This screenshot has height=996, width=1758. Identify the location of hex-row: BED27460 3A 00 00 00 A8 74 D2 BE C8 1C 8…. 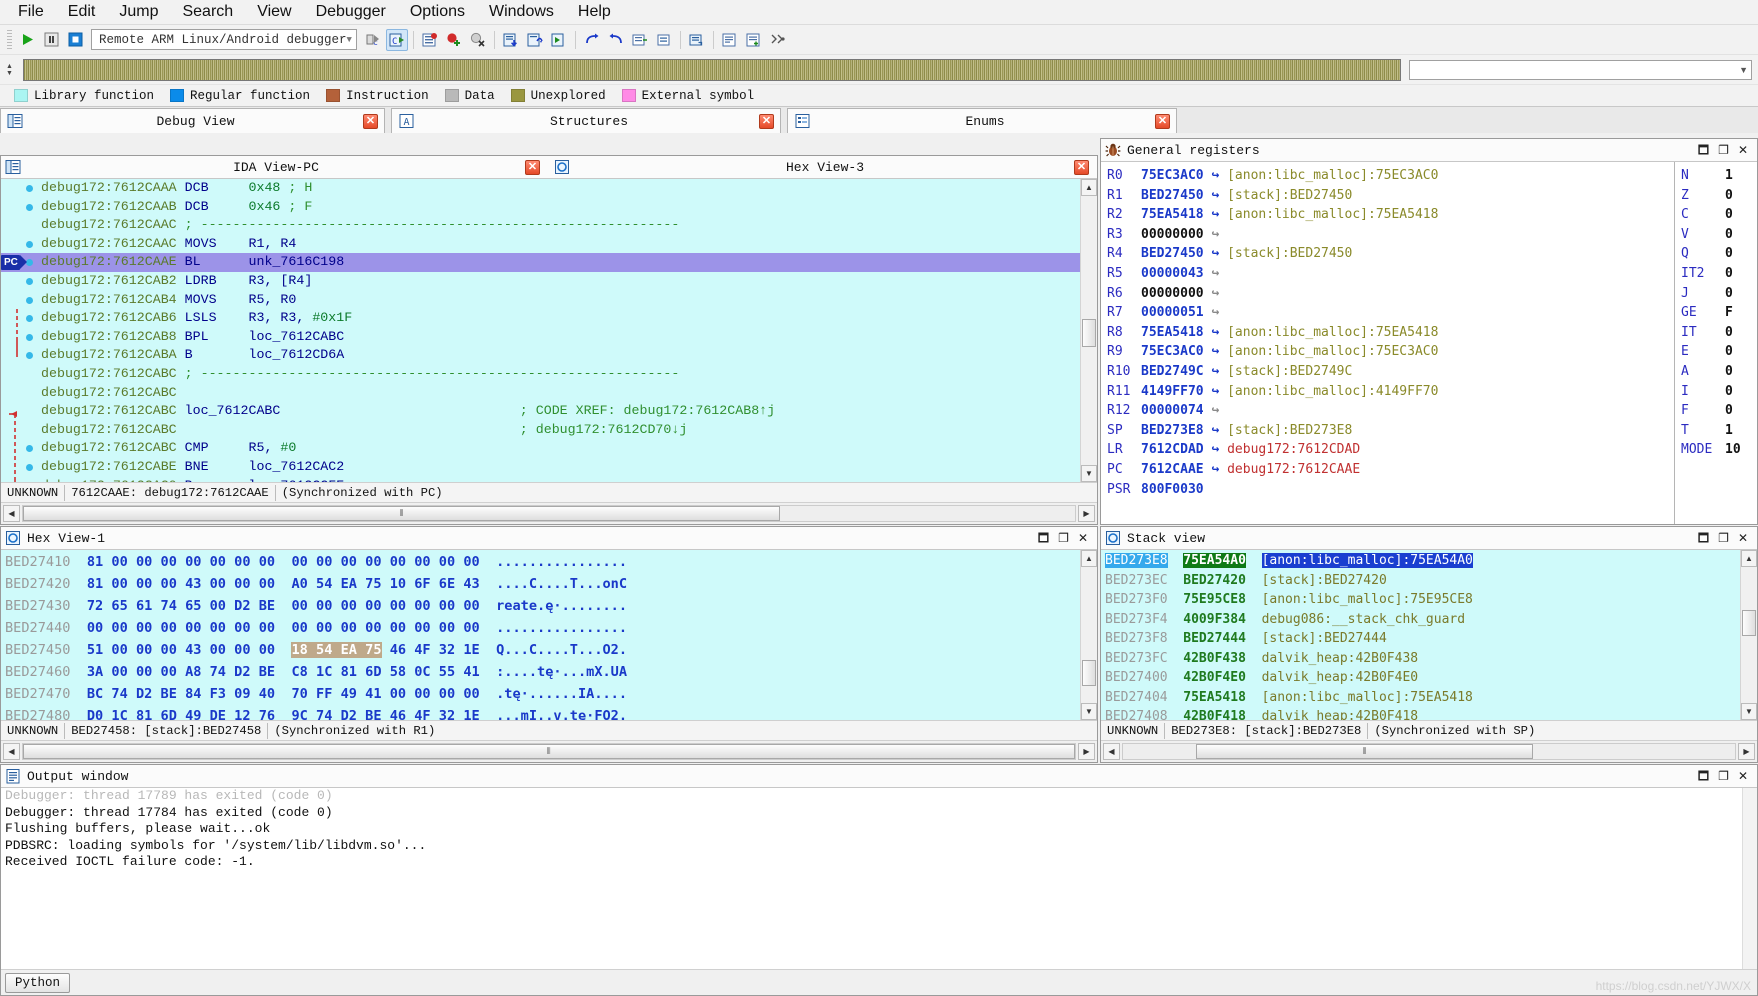
(540, 672).